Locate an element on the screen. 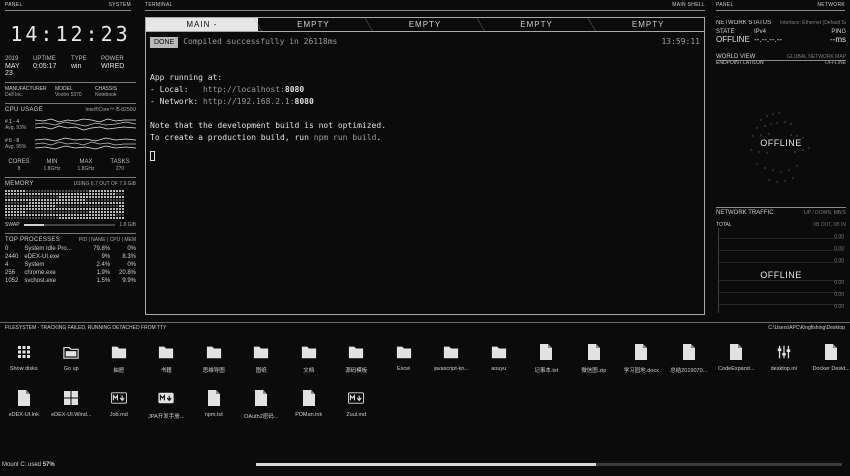 The height and width of the screenshot is (476, 850). process-mem: 20.8% is located at coordinates (127, 273).